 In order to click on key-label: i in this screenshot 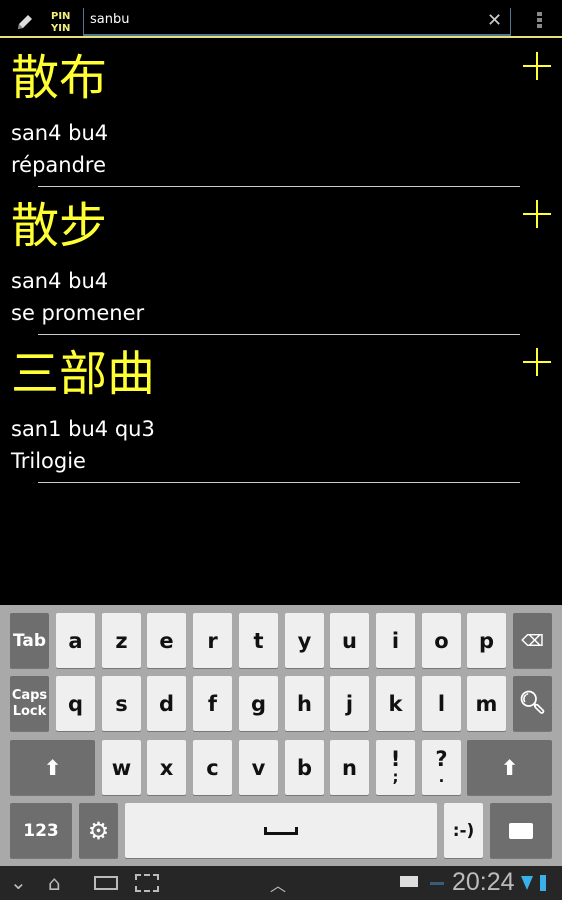, I will do `click(395, 640)`.